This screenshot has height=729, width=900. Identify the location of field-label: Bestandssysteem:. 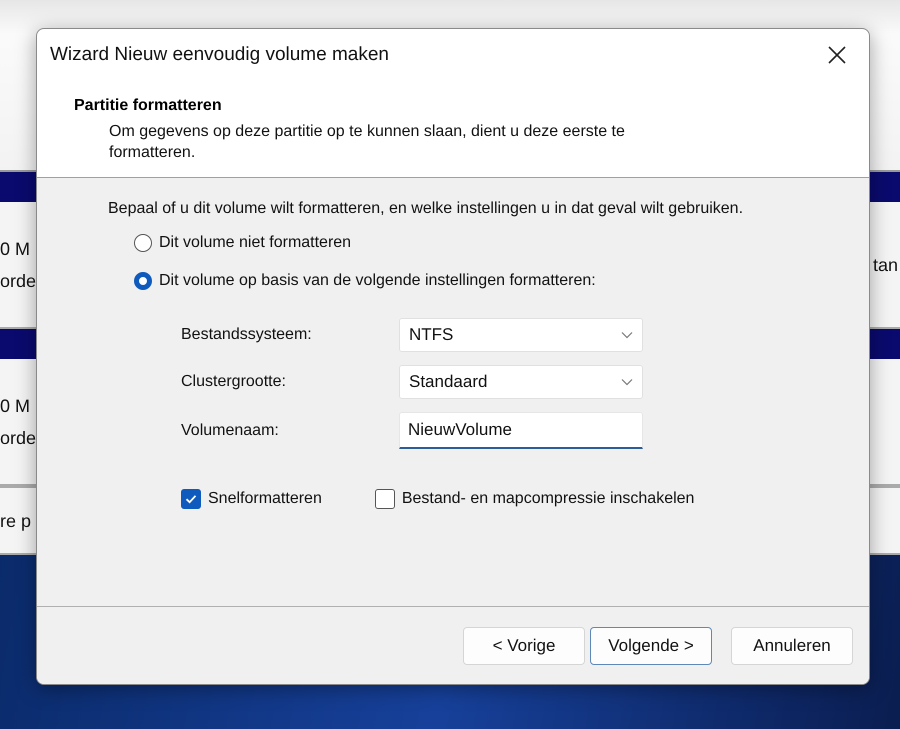
(246, 335).